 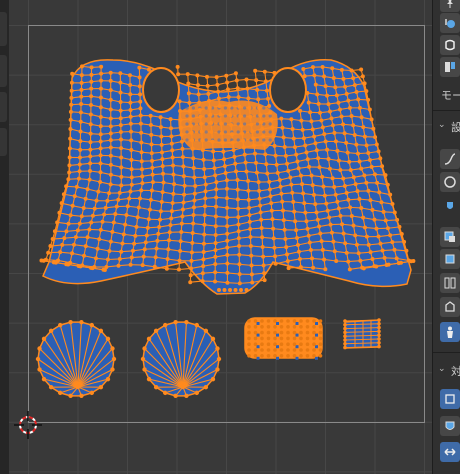 I want to click on left-eye-hole, so click(x=161, y=90).